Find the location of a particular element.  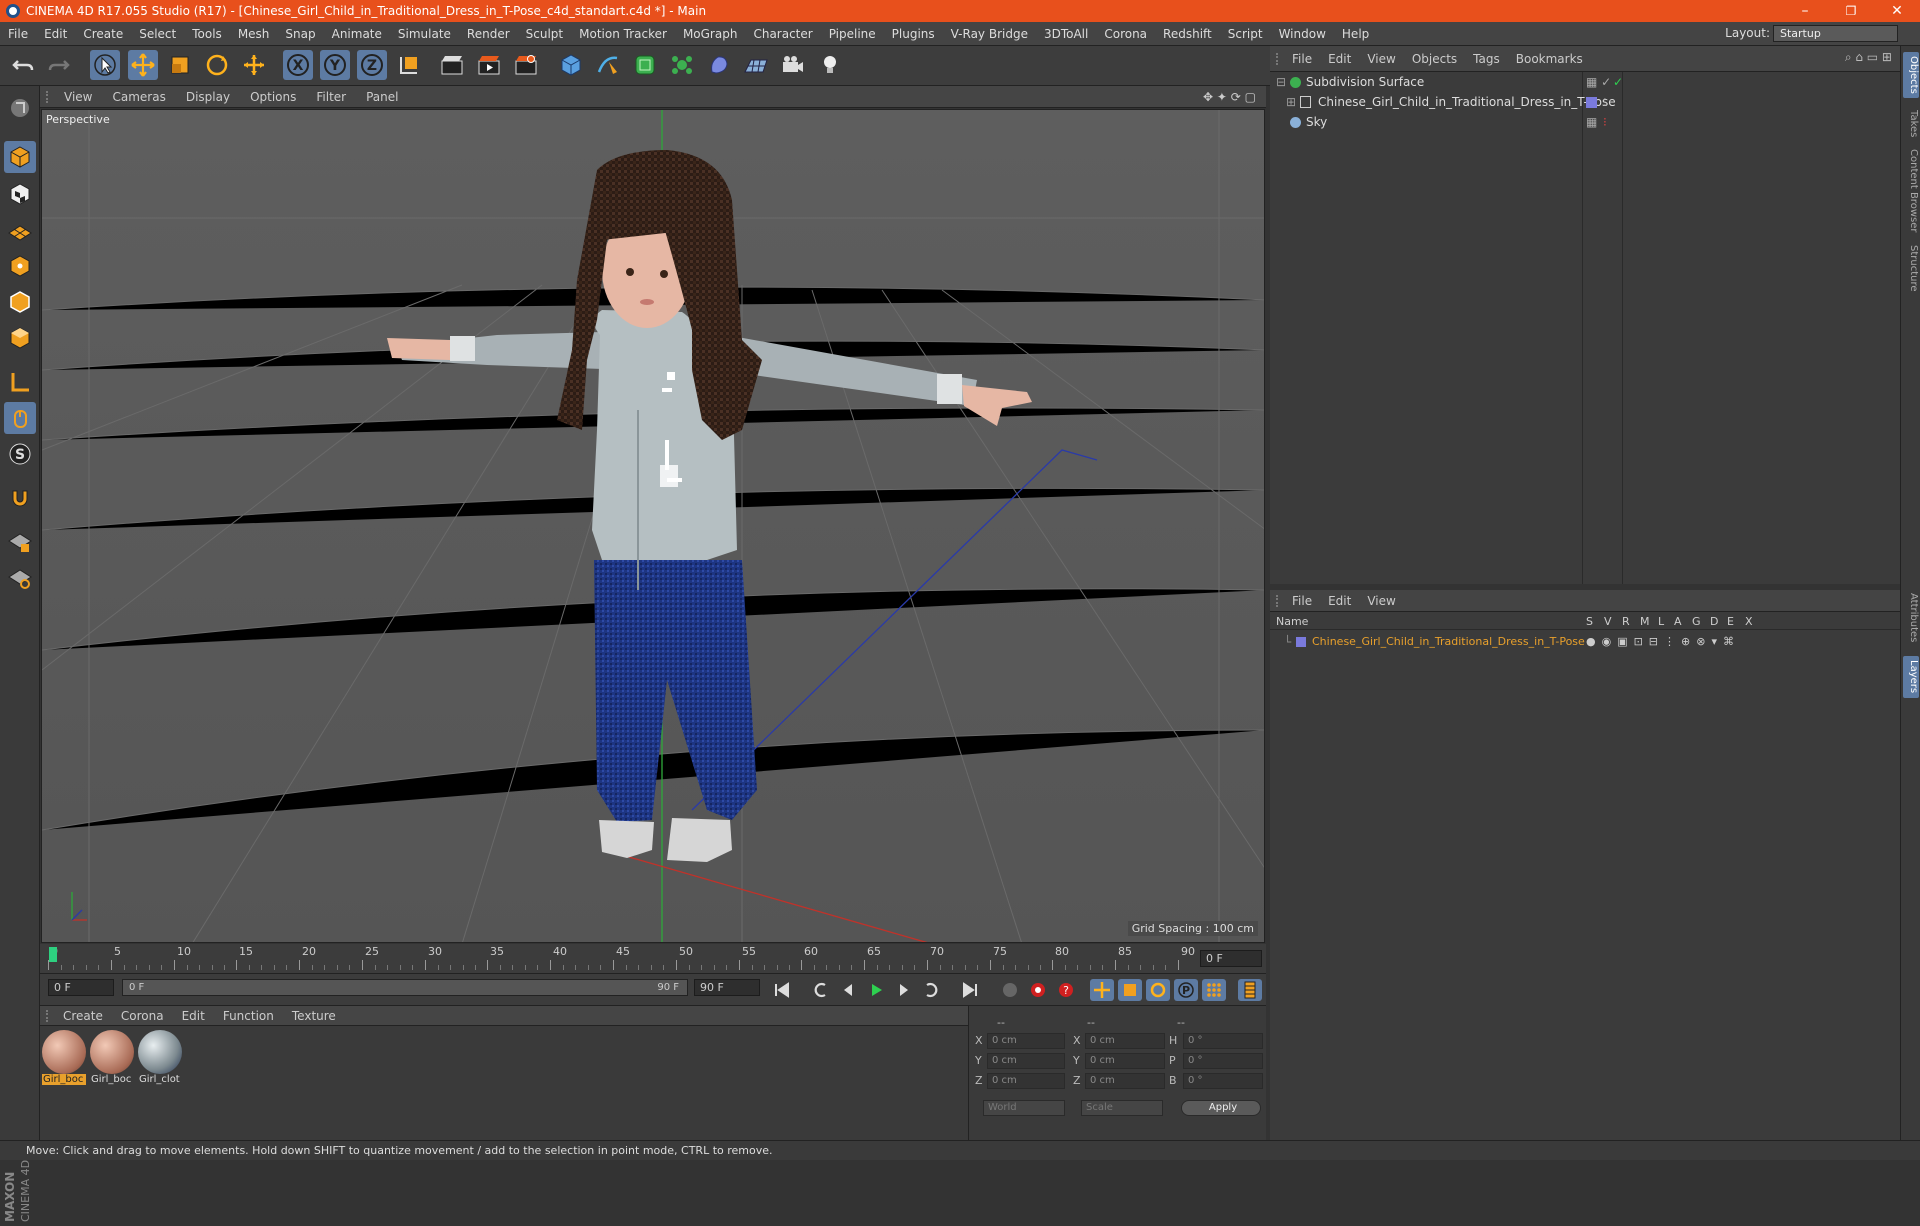

material-swatch: Girl_boc is located at coordinates (64, 1060).